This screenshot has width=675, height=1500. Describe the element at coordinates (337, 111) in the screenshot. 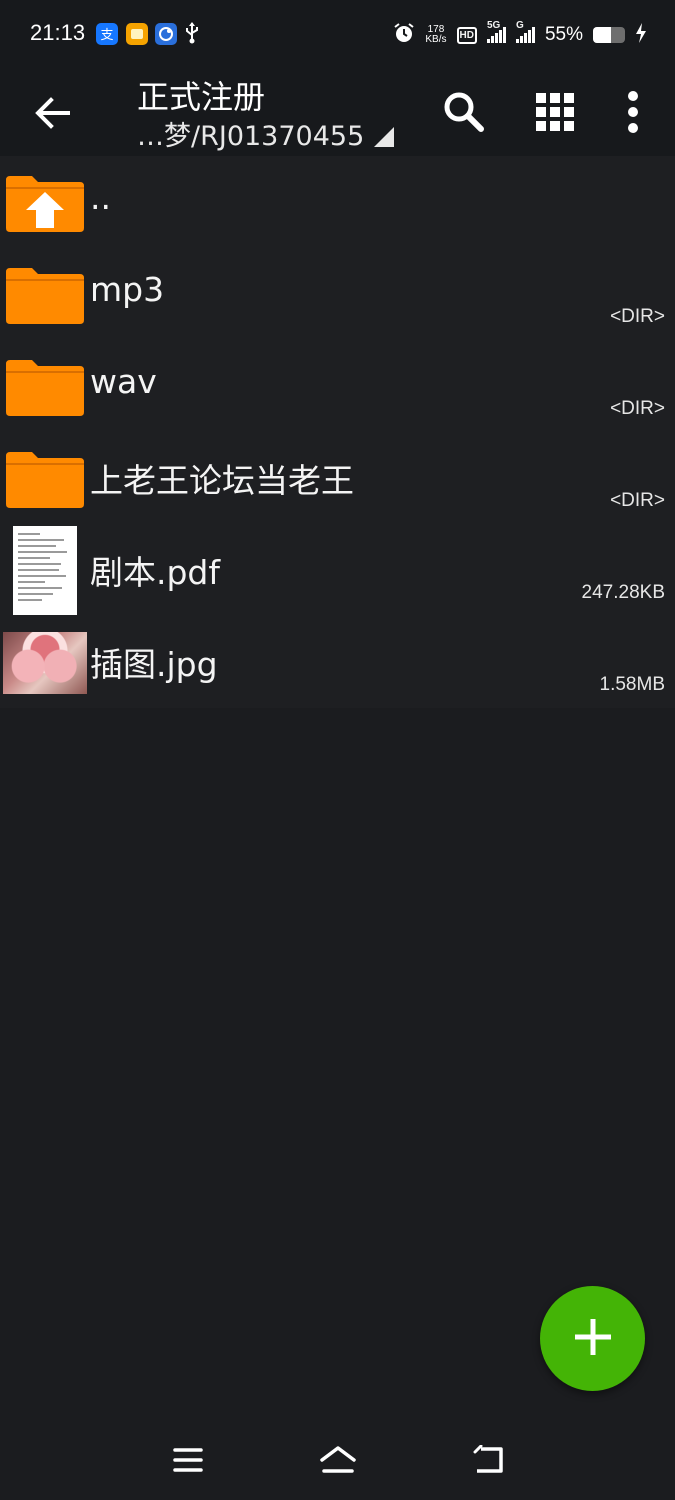

I see `app-toolbar: 正式注册 …梦/RJ01370455` at that location.